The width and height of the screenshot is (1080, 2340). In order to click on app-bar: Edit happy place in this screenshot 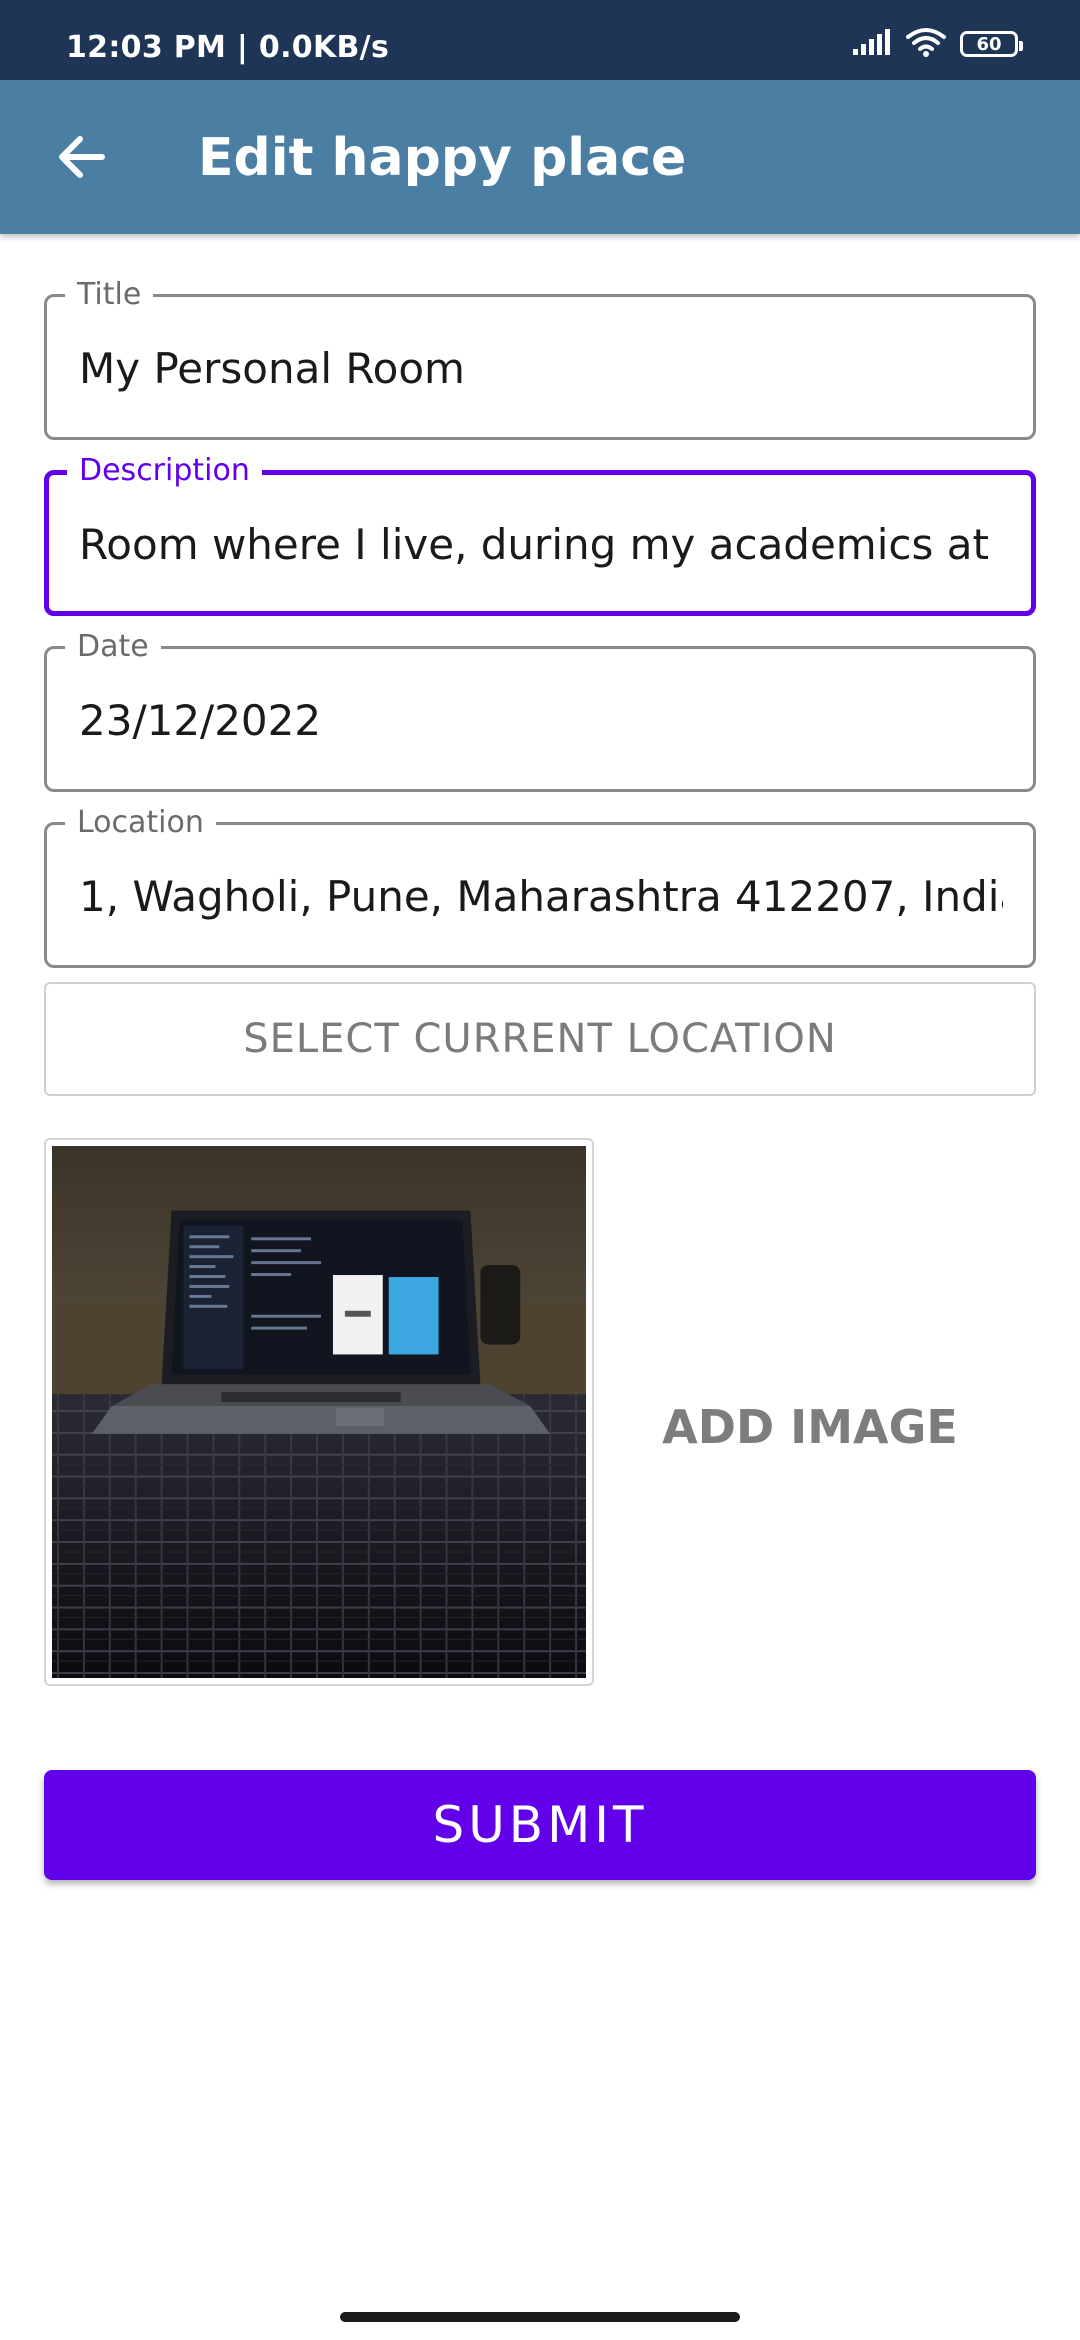, I will do `click(540, 157)`.